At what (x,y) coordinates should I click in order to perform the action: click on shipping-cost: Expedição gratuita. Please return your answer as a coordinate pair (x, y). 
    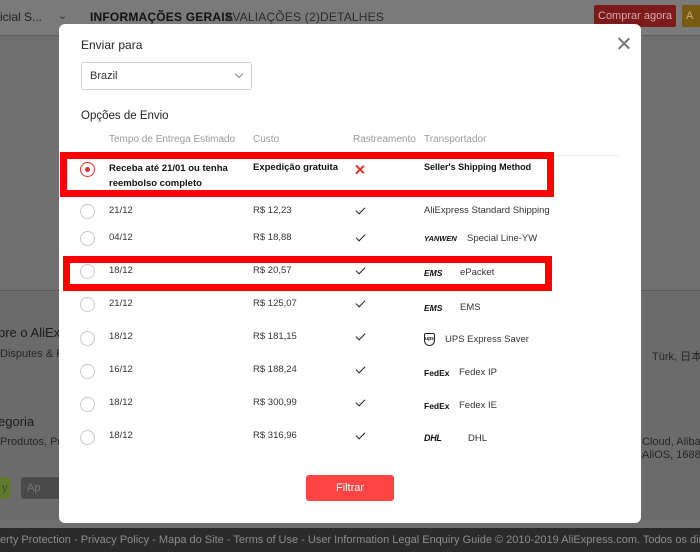
    Looking at the image, I should click on (295, 167).